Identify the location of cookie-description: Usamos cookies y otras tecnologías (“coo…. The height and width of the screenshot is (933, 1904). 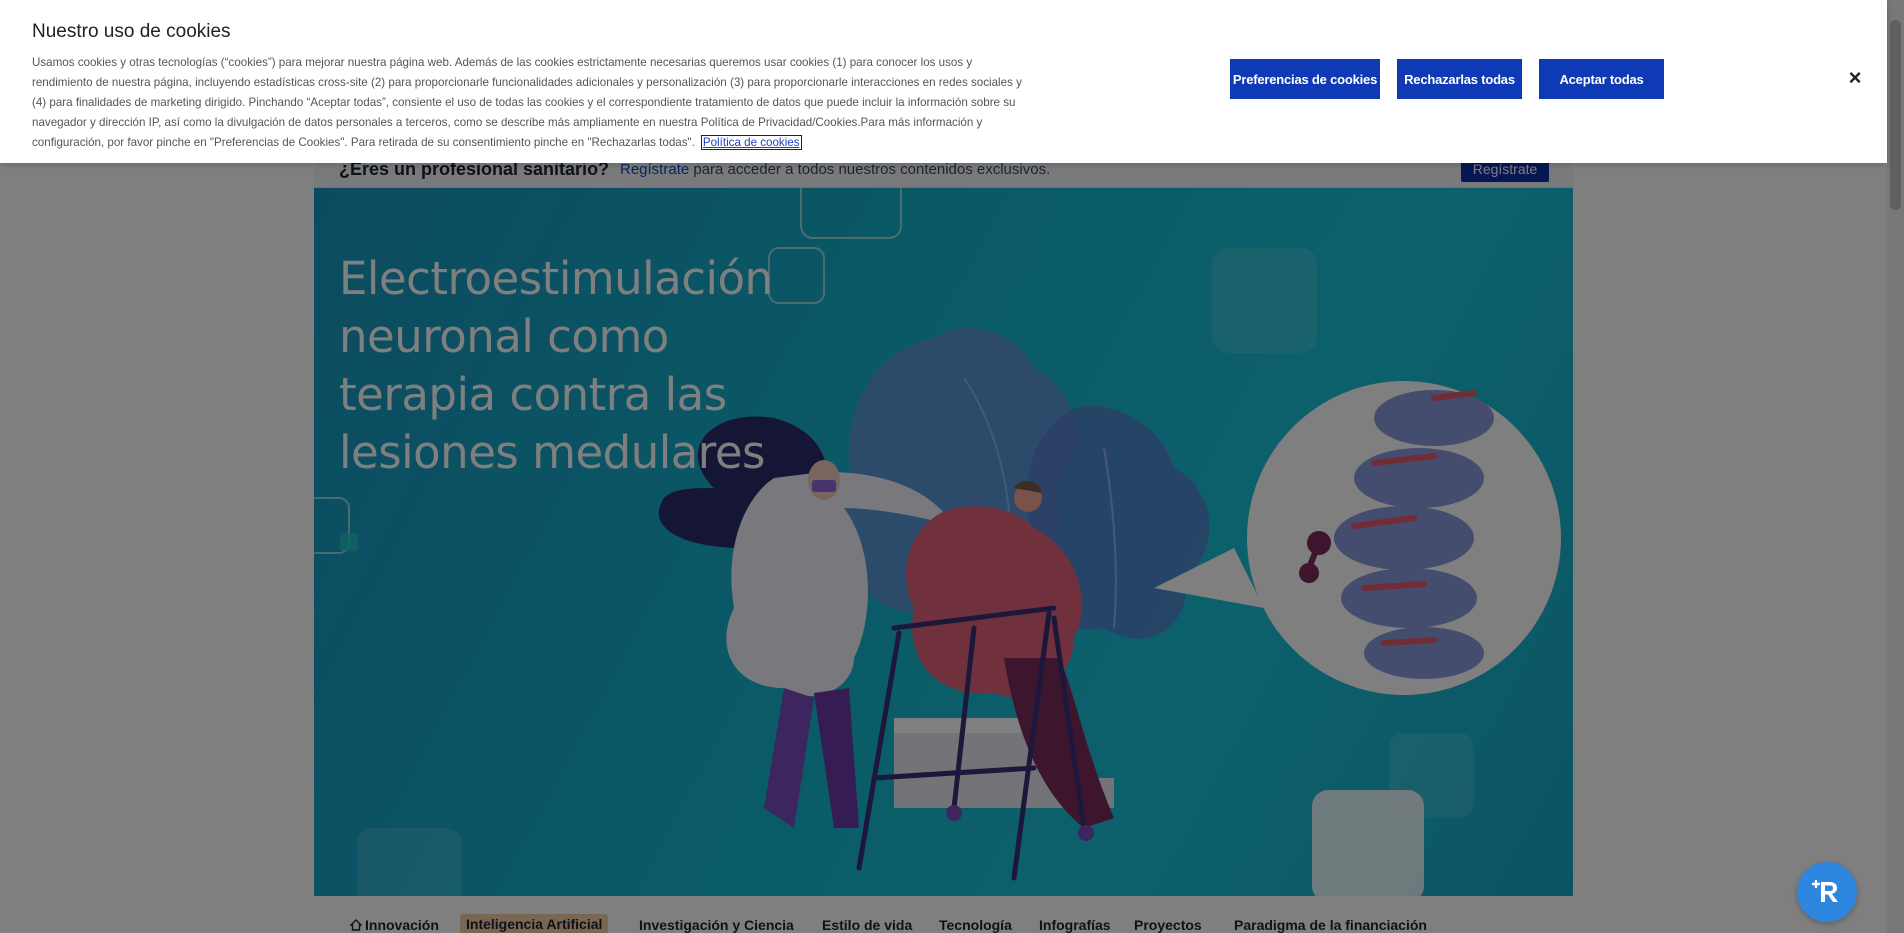
(527, 103).